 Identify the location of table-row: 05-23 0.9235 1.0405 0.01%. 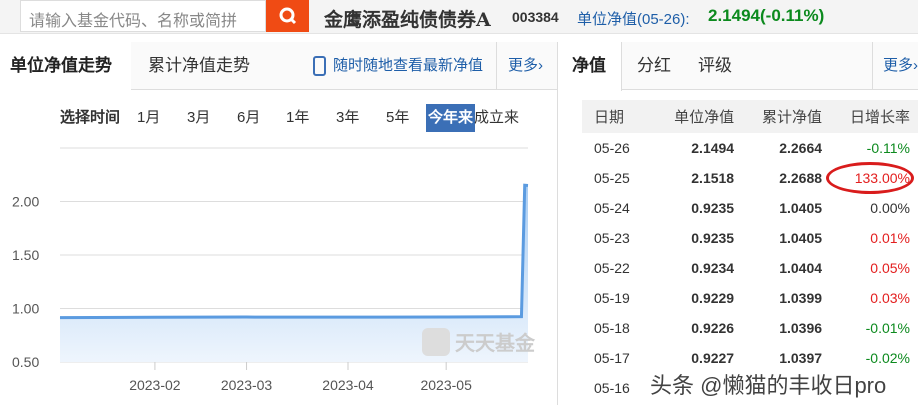
(750, 238).